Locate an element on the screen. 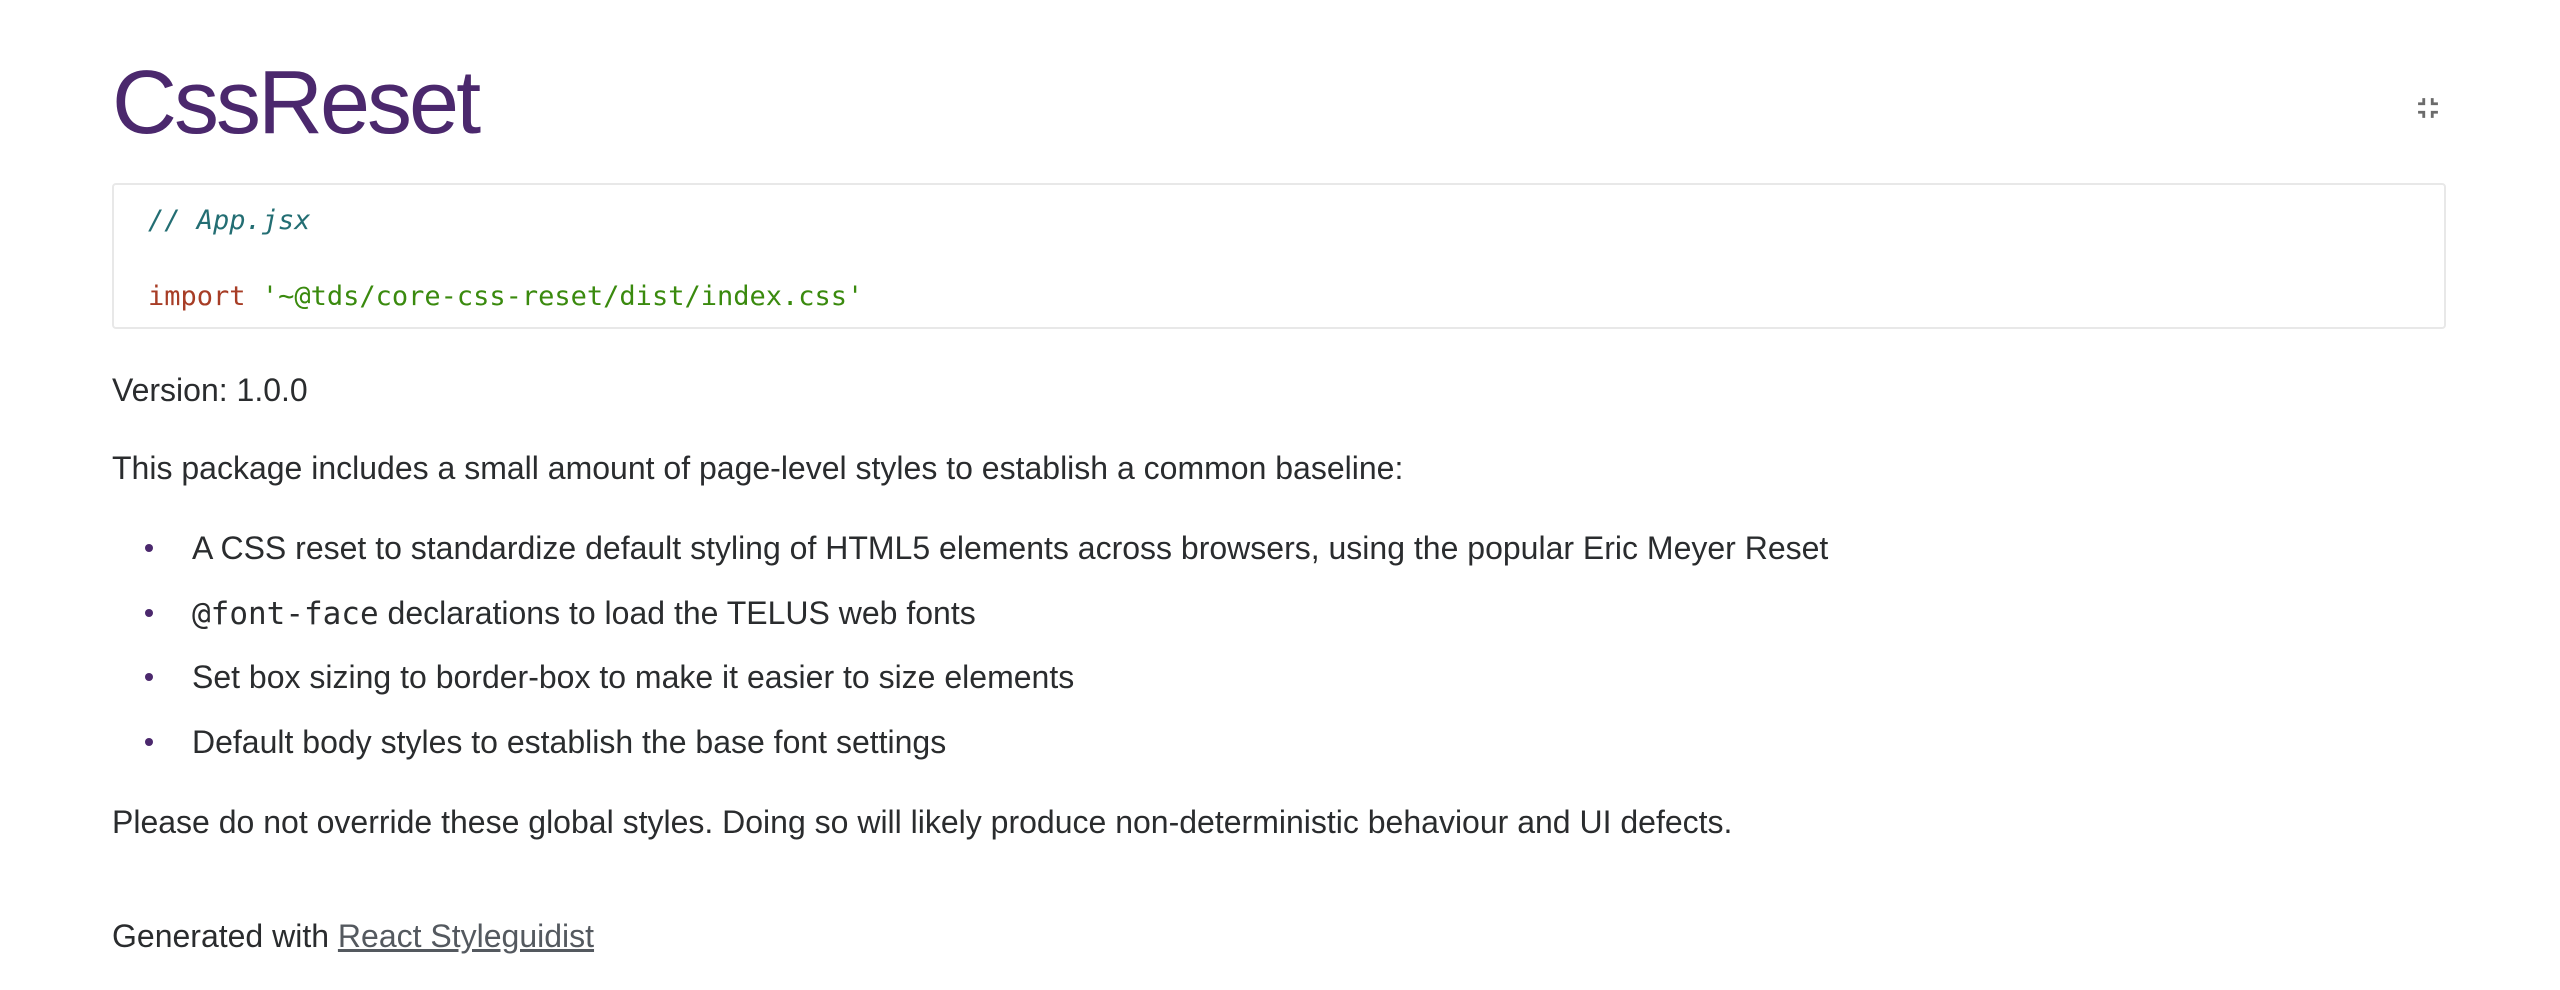 This screenshot has width=2560, height=990. footer-prefix: Generated with is located at coordinates (225, 936).